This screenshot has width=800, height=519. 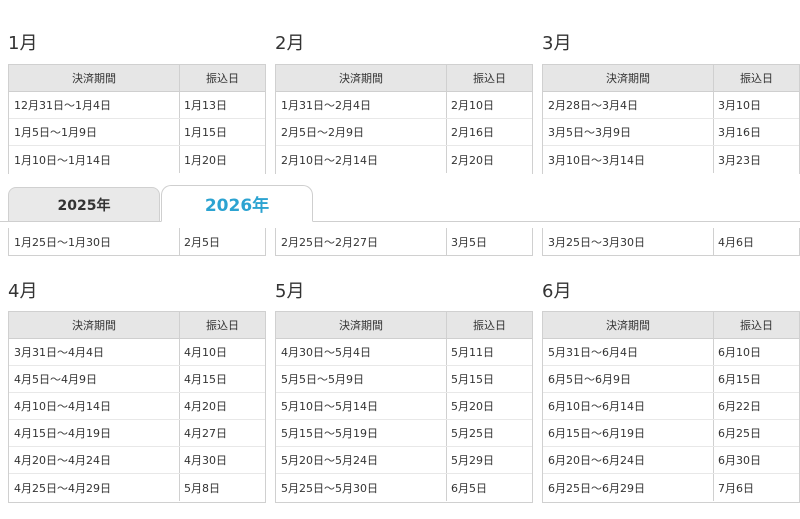 I want to click on month-title: 1月, so click(x=23, y=43).